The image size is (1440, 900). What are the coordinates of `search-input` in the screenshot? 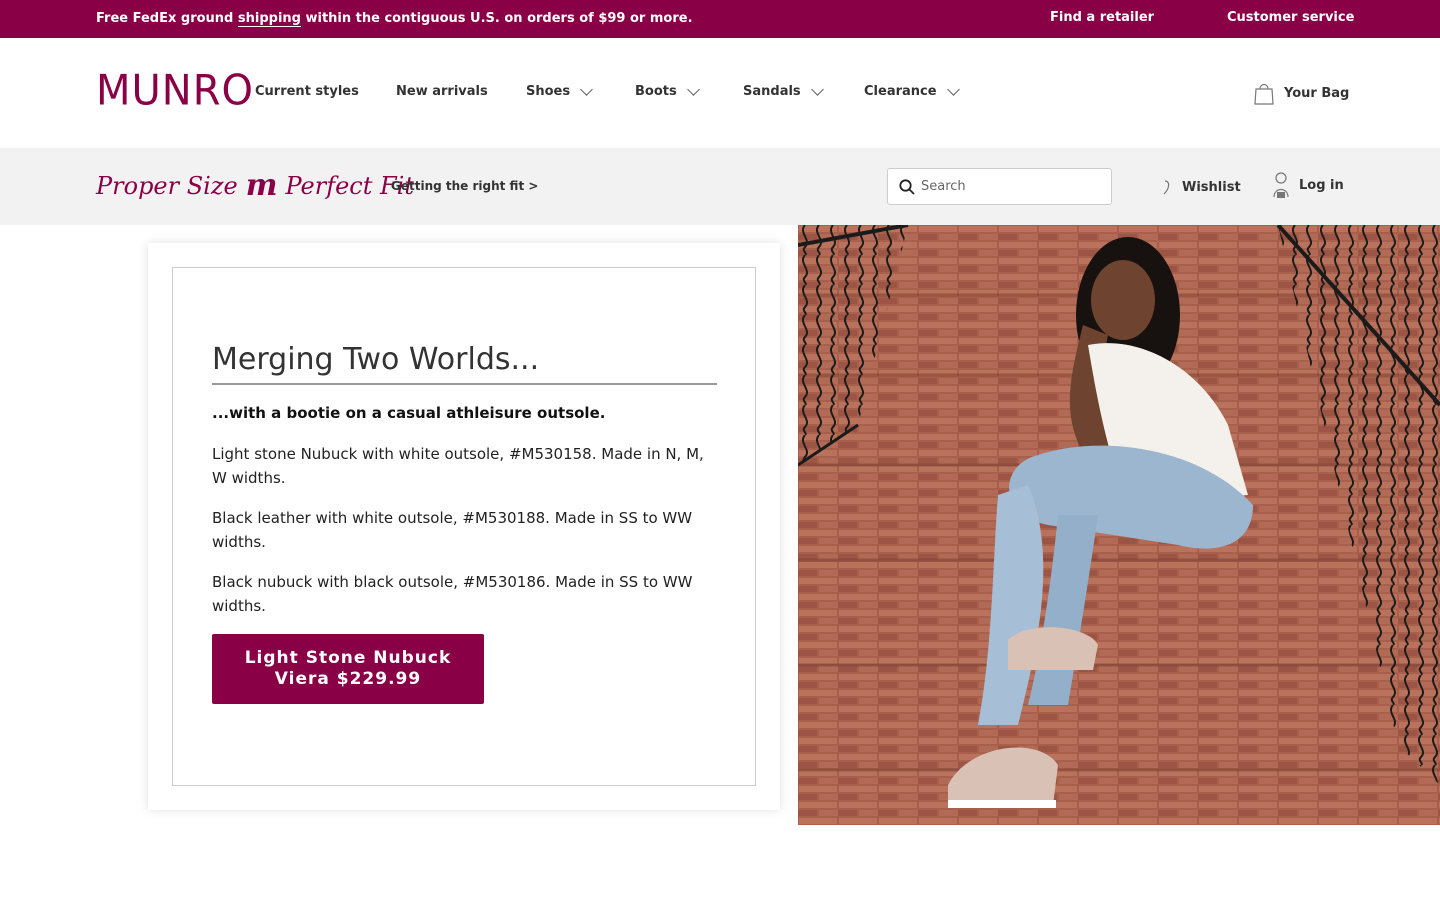 It's located at (1006, 186).